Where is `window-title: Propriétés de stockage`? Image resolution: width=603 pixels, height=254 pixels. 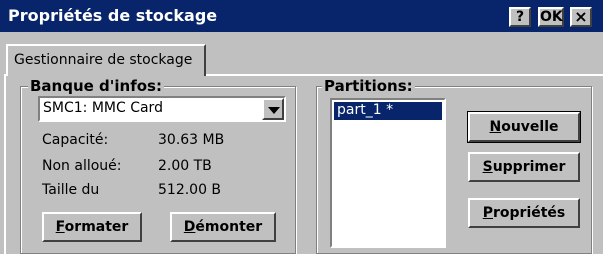
window-title: Propriétés de stockage is located at coordinates (113, 15).